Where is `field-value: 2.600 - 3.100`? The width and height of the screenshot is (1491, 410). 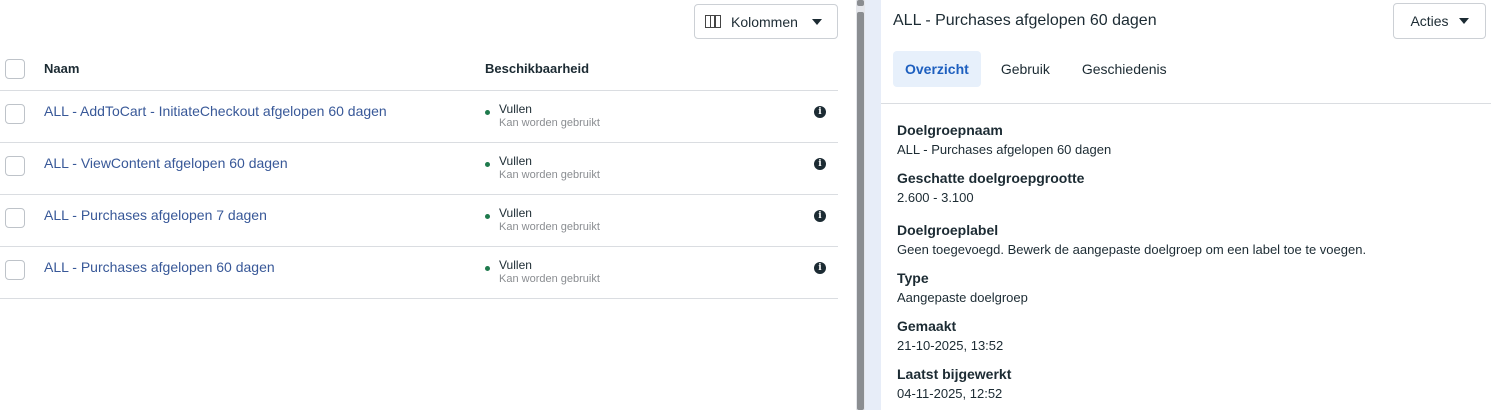 field-value: 2.600 - 3.100 is located at coordinates (935, 197).